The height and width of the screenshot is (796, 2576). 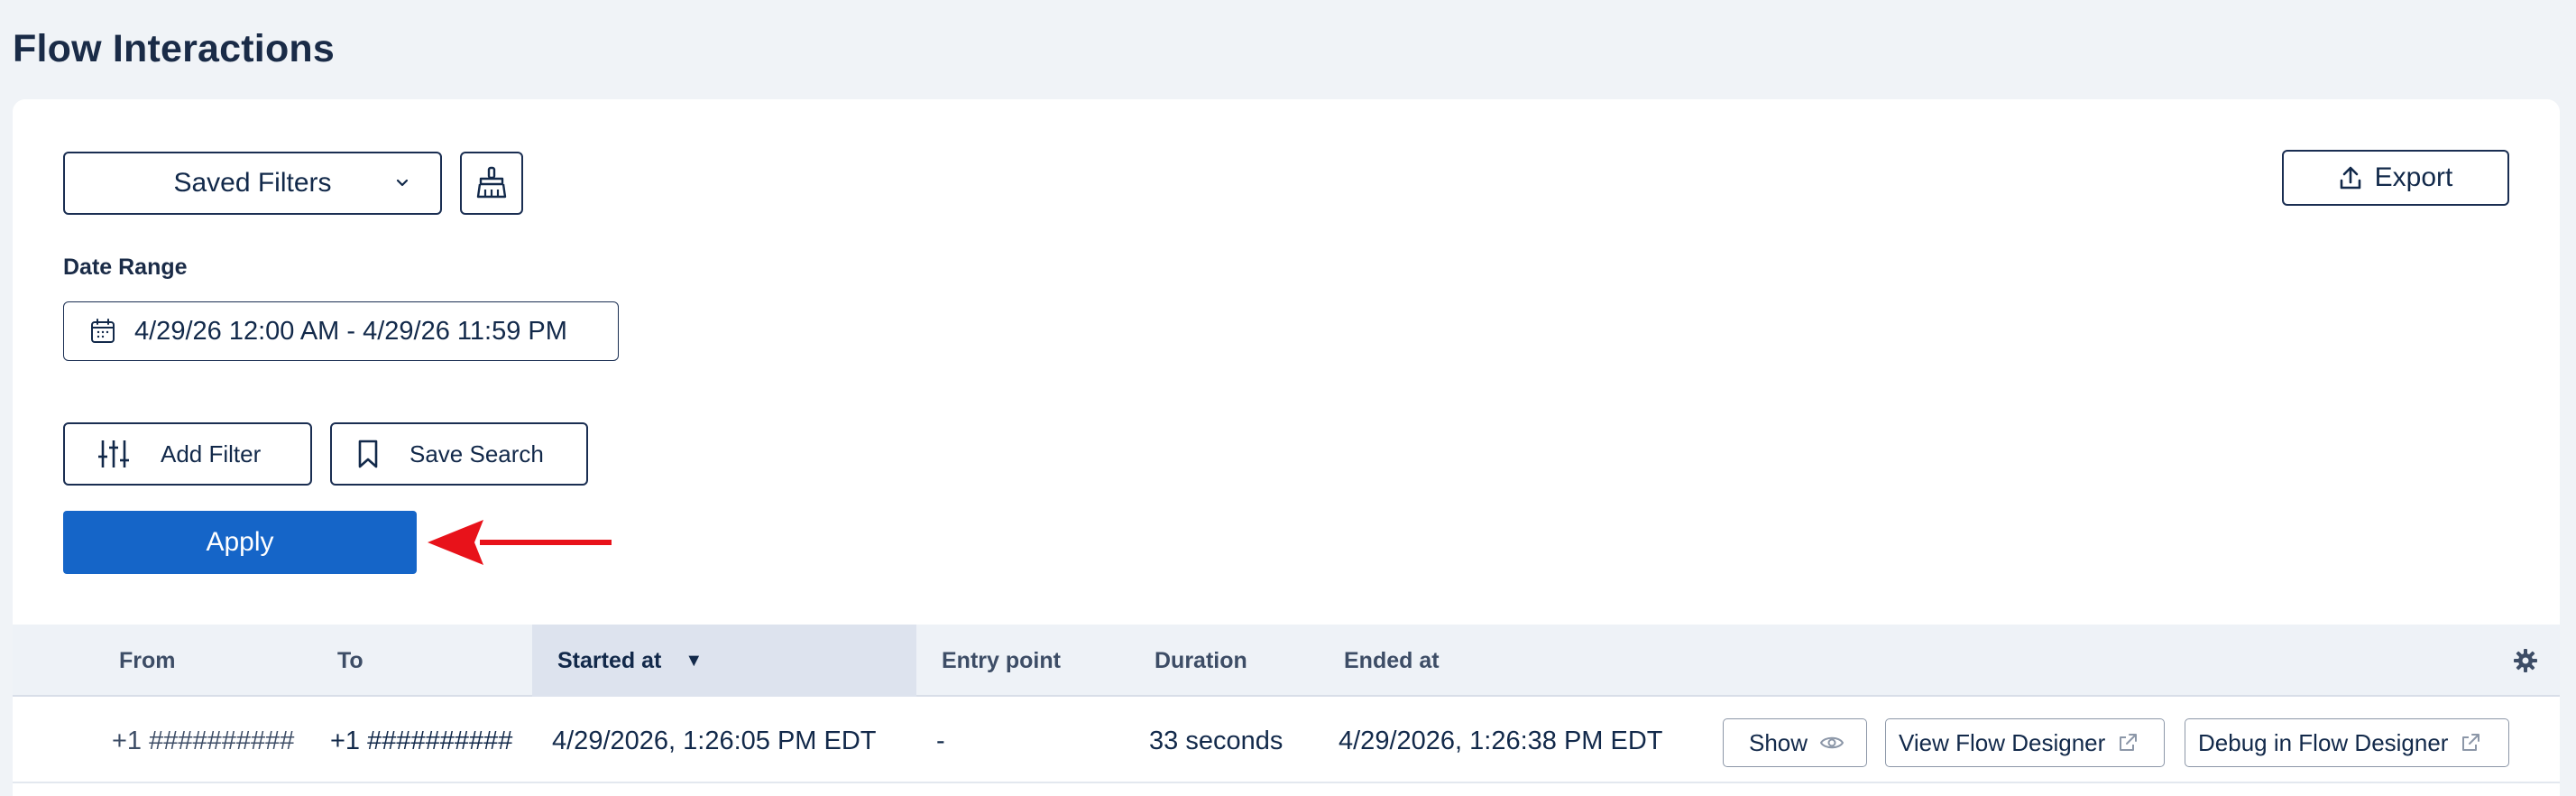 I want to click on add-filter-label: Add Filter, so click(x=212, y=454).